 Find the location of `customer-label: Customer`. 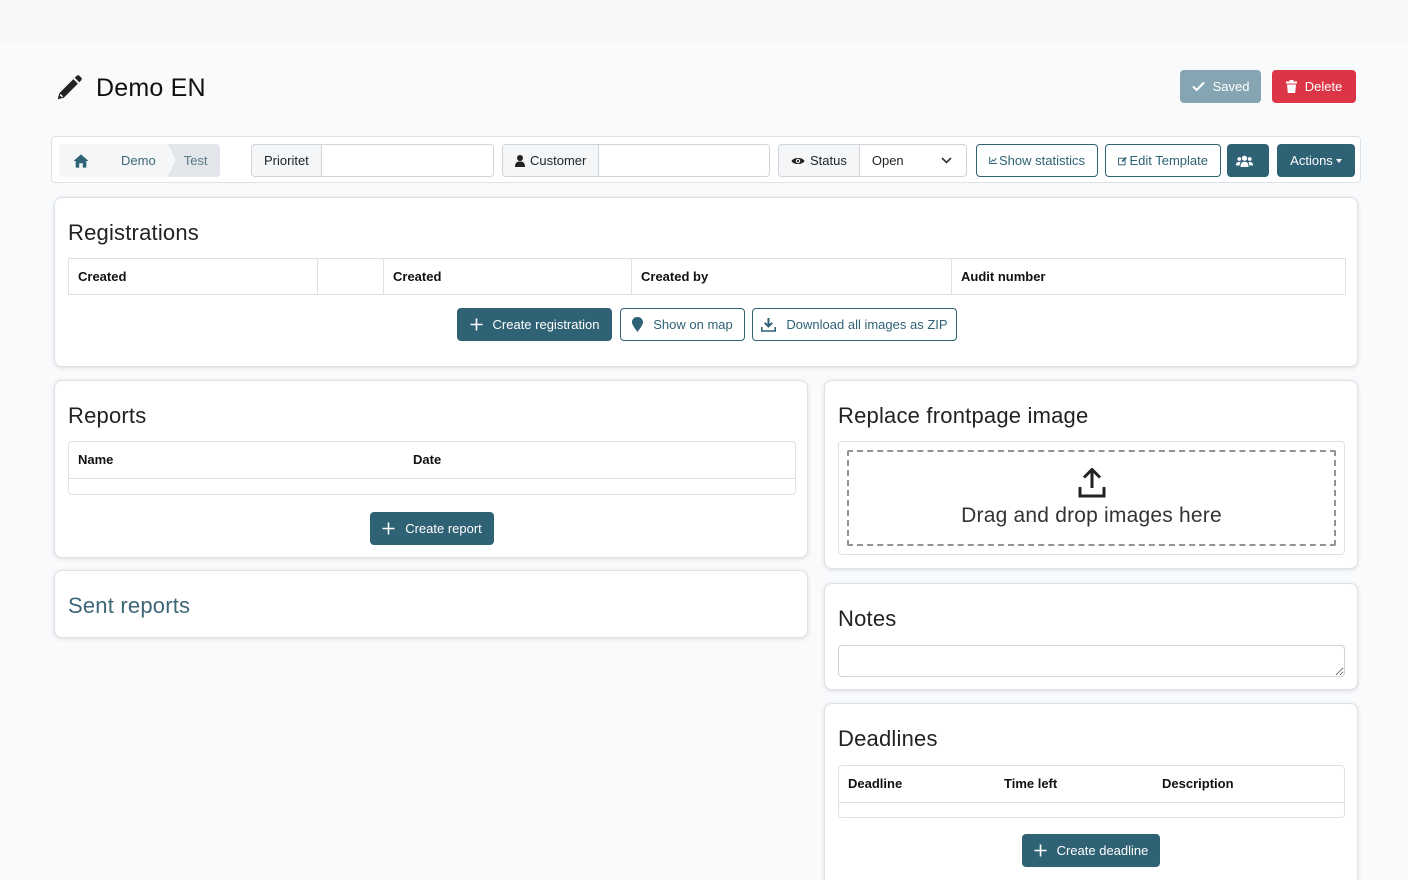

customer-label: Customer is located at coordinates (558, 160).